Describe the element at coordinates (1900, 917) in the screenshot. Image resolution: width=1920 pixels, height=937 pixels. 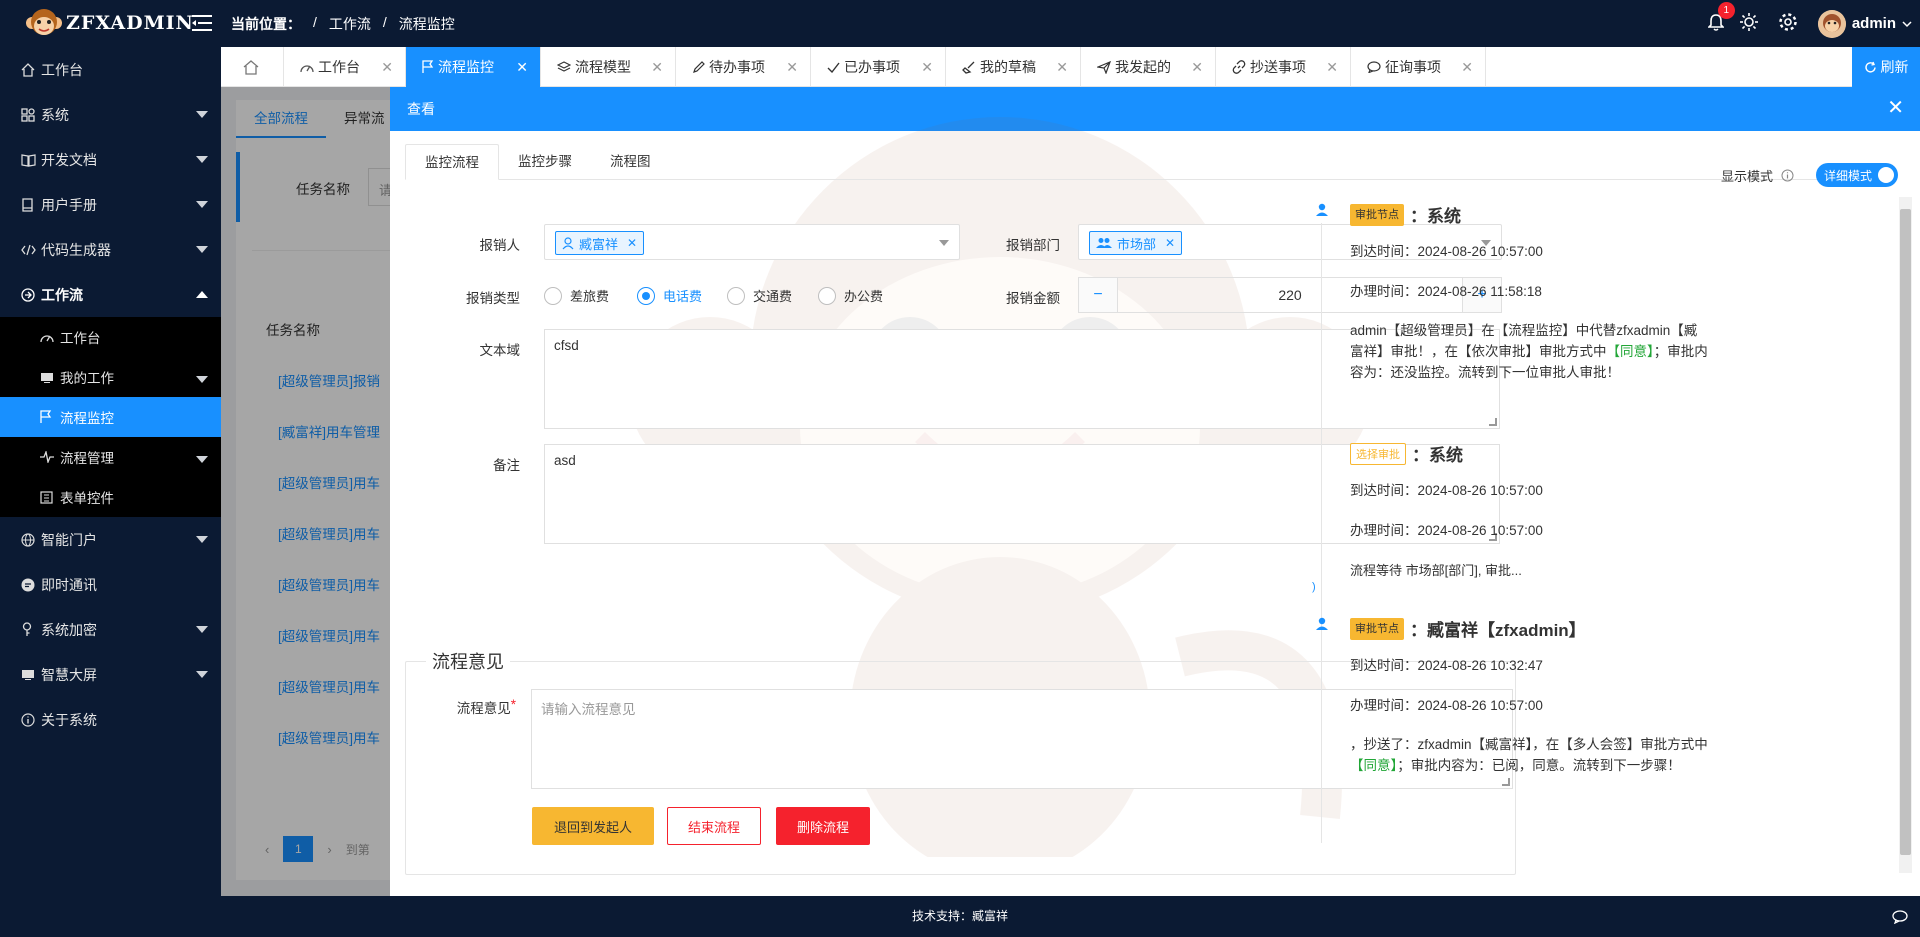
I see `chat-bubble-icon` at that location.